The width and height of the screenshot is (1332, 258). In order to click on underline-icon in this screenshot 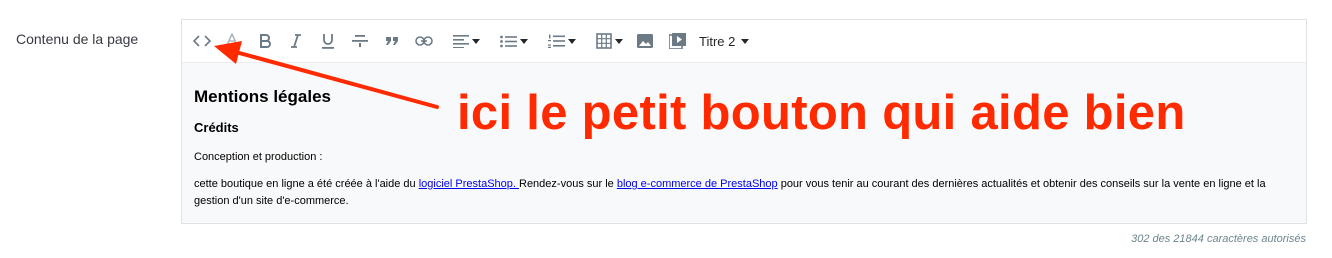, I will do `click(328, 41)`.